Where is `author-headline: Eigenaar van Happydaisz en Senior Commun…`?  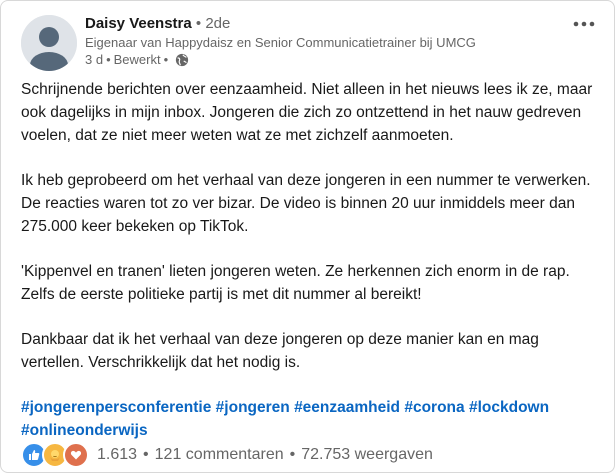
author-headline: Eigenaar van Happydaisz en Senior Commun… is located at coordinates (280, 42).